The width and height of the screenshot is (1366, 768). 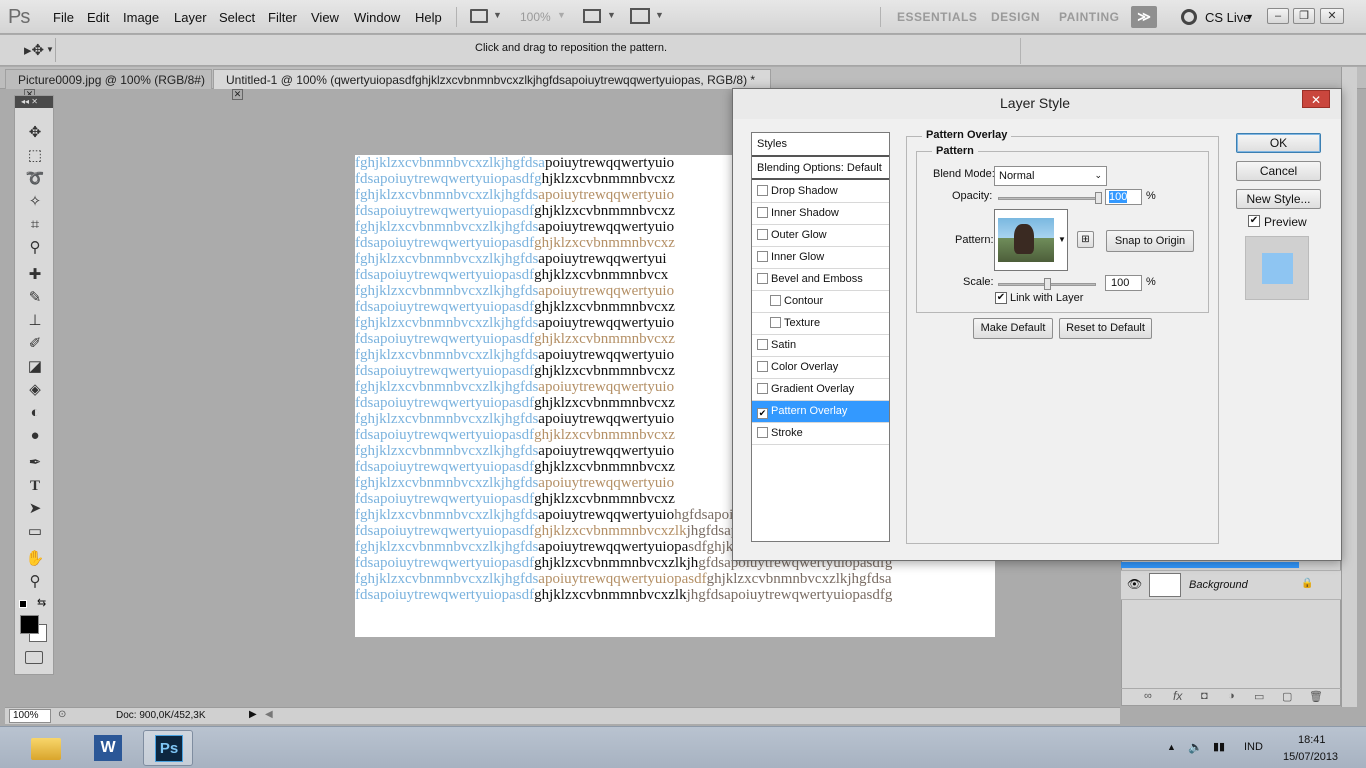 What do you see at coordinates (35, 202) in the screenshot?
I see `quick-selection-icon: ✧` at bounding box center [35, 202].